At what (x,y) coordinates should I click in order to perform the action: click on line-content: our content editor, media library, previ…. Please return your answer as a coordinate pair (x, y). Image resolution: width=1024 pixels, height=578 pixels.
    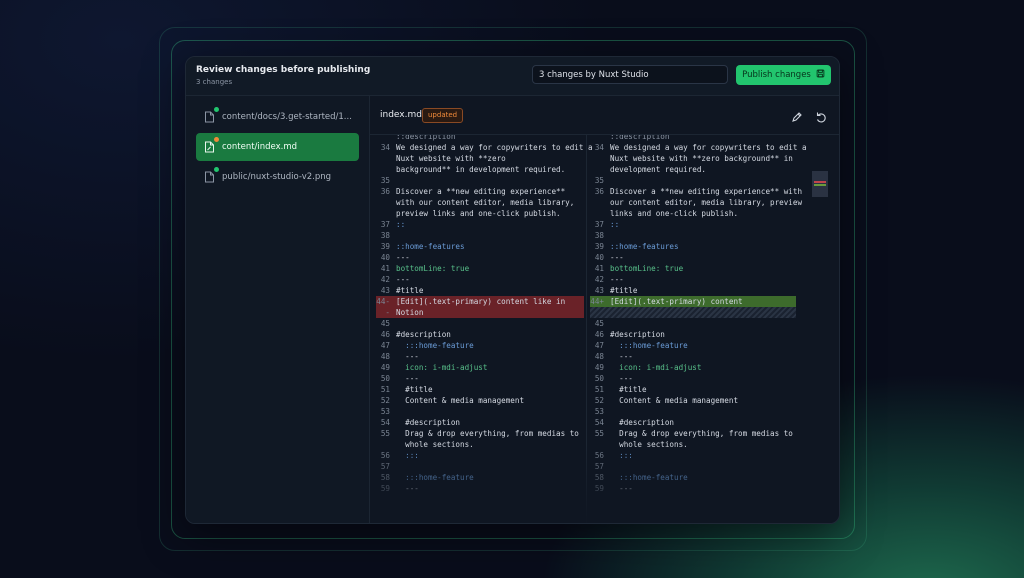
    Looking at the image, I should click on (706, 202).